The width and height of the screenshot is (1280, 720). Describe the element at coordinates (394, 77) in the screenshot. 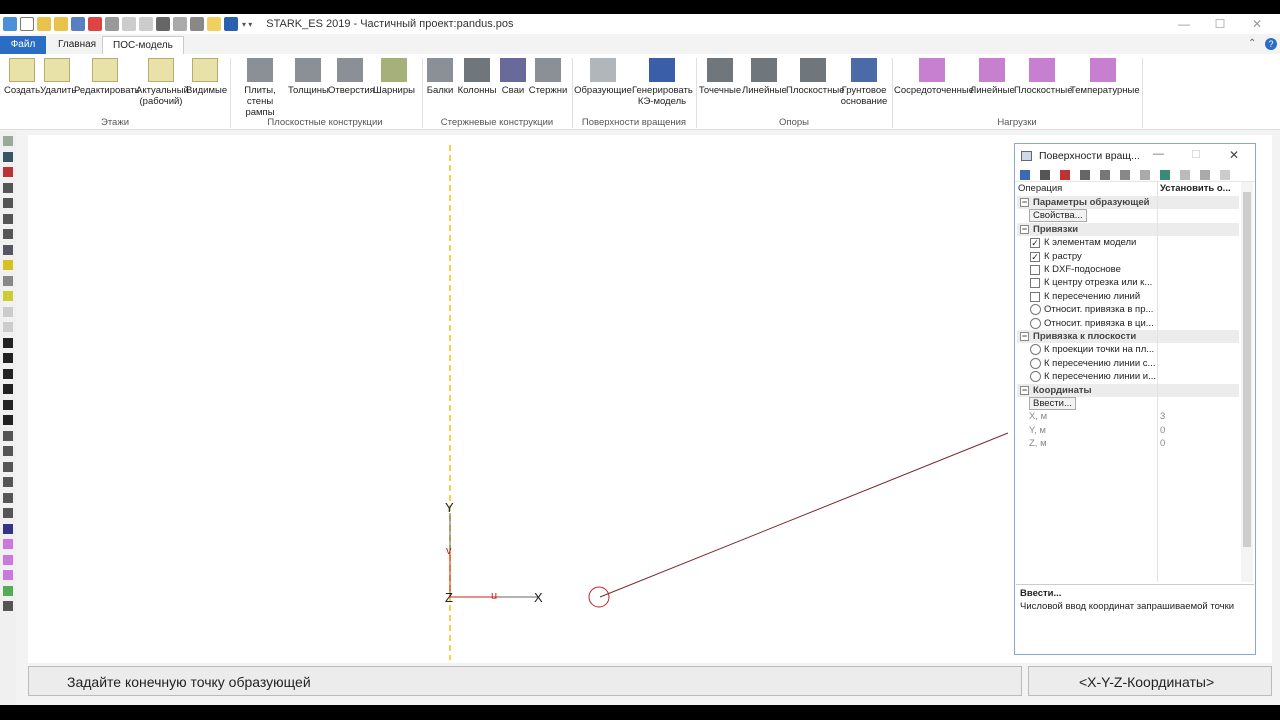

I see `hinges-button: Шарниры` at that location.